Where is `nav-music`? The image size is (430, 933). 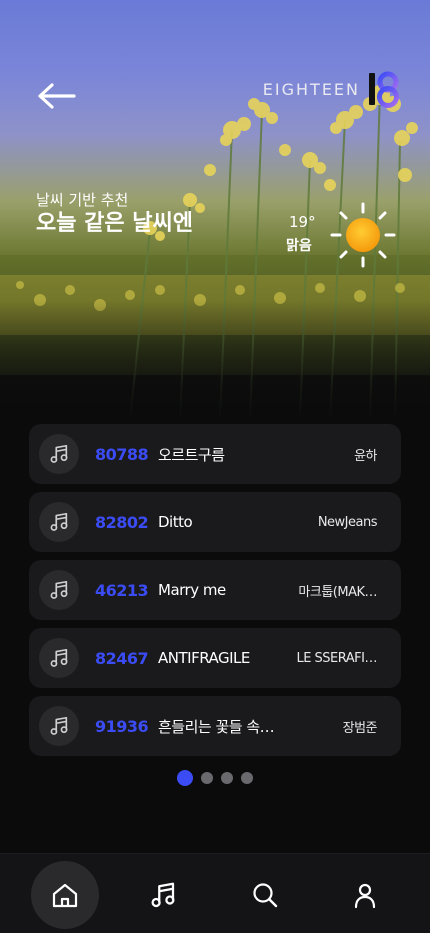 nav-music is located at coordinates (163, 895).